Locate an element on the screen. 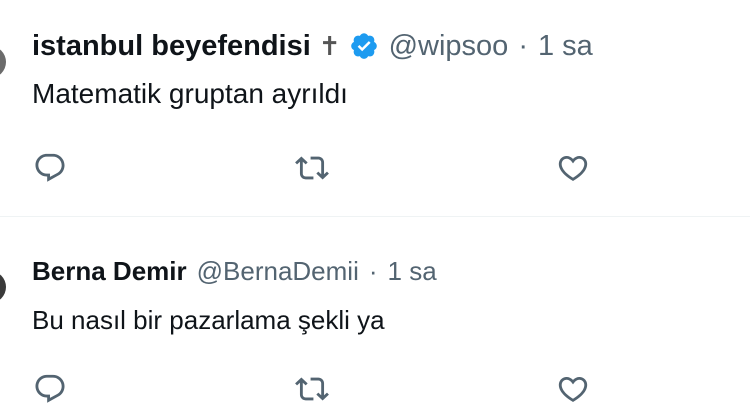 The height and width of the screenshot is (417, 750). tweet-text: Bu nasıl bir pazarlama şekli ya is located at coordinates (208, 320).